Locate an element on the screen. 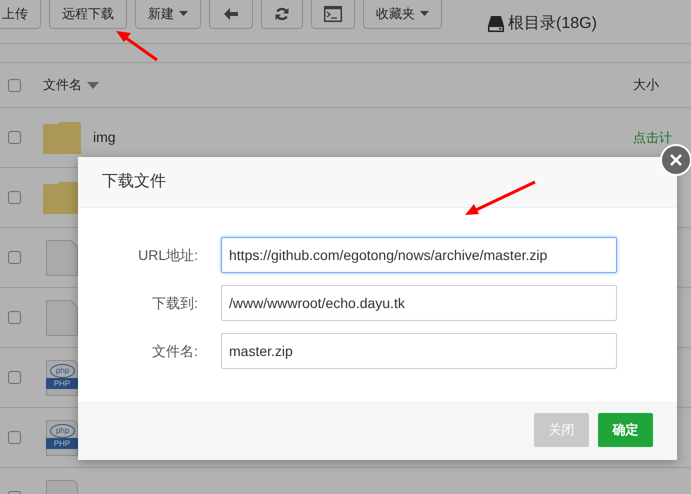 This screenshot has height=494, width=691. drive-icon is located at coordinates (496, 24).